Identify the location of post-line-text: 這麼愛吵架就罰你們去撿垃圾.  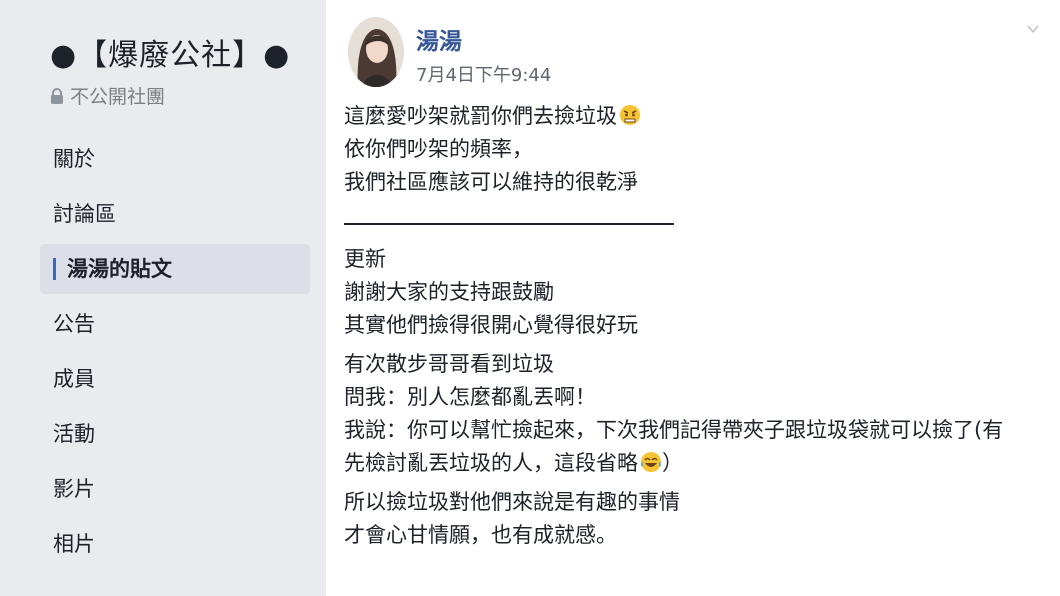
(480, 116).